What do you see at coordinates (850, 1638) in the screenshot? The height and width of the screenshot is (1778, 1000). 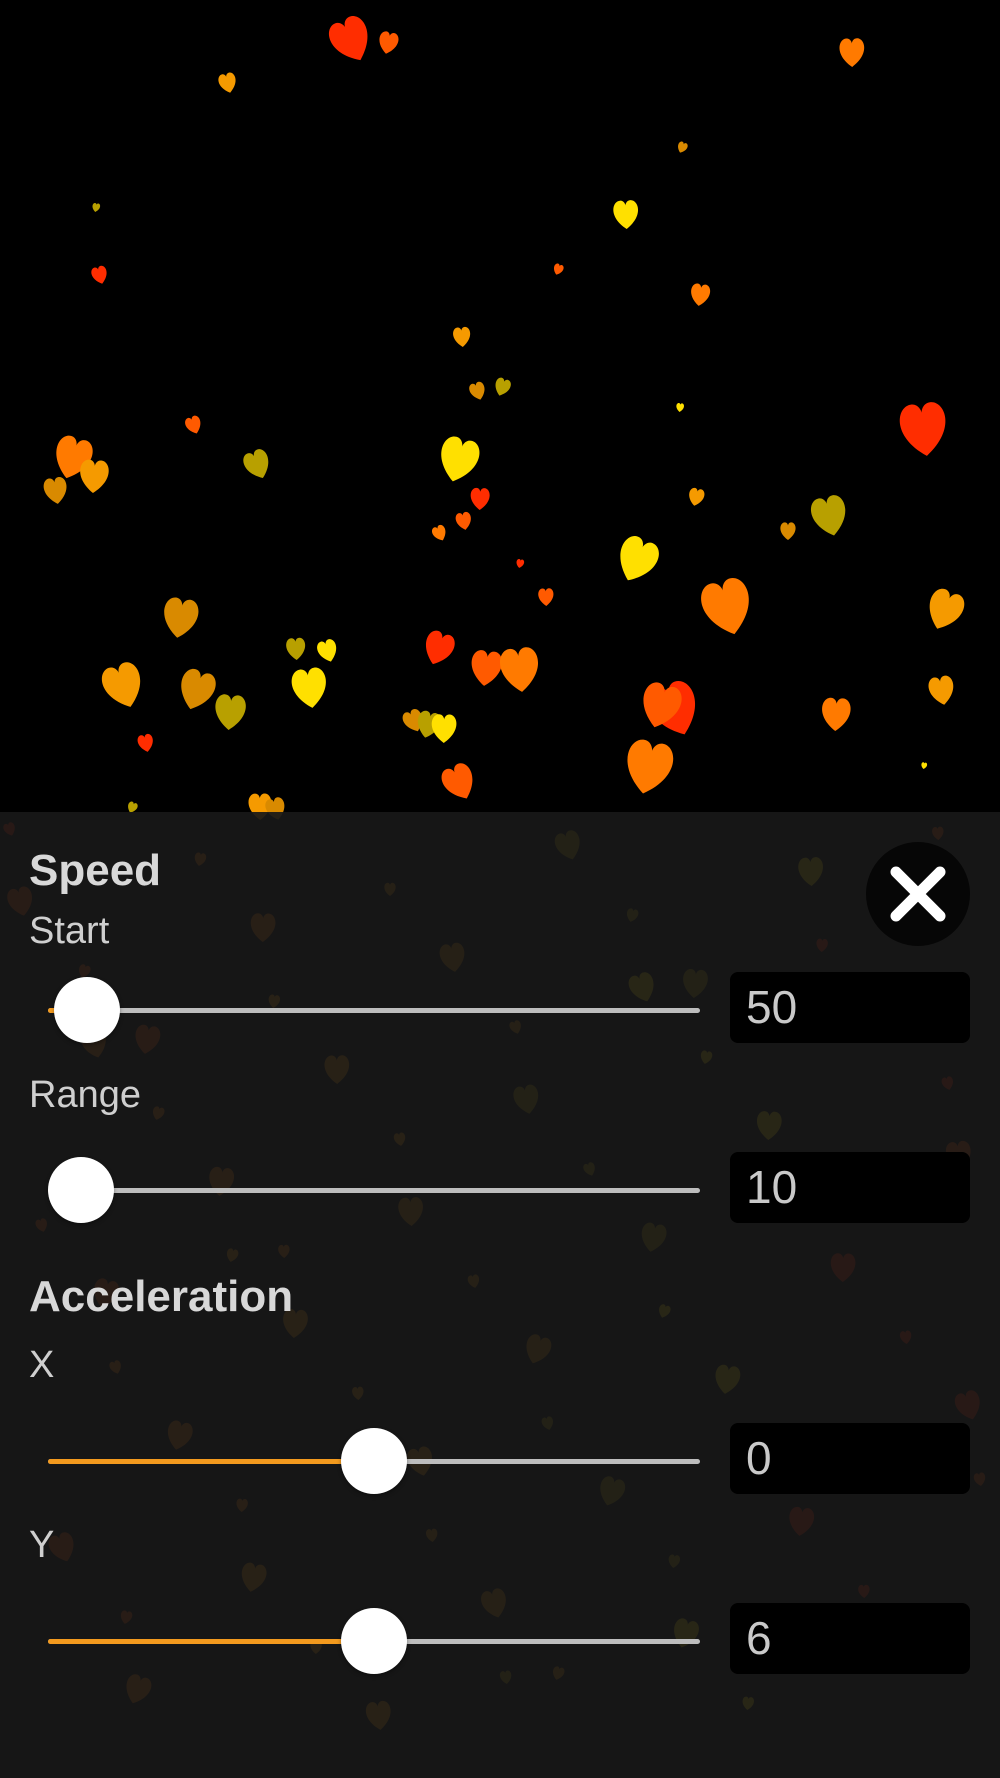 I see `acceleration-y-value-field: 6` at bounding box center [850, 1638].